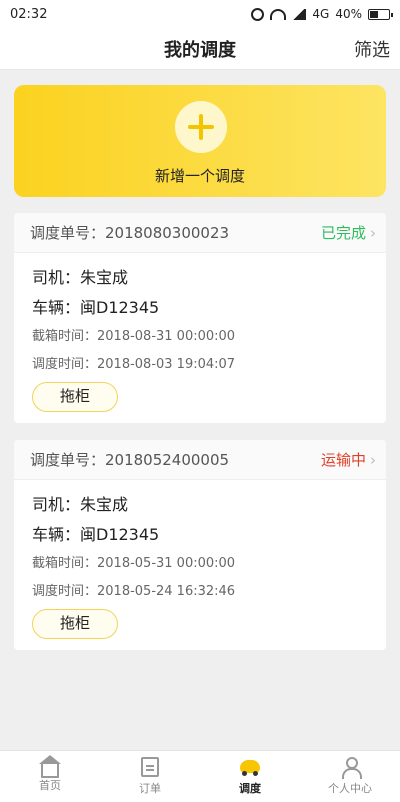 The width and height of the screenshot is (400, 802). I want to click on dispatch-time-field: 调度时间：2018-08-03 19:04:07, so click(134, 364).